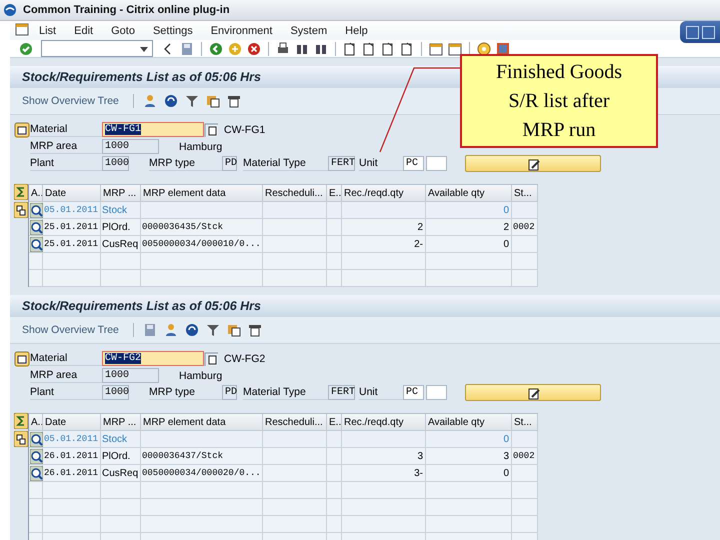 This screenshot has width=720, height=540. Describe the element at coordinates (484, 48) in the screenshot. I see `help-icon` at that location.